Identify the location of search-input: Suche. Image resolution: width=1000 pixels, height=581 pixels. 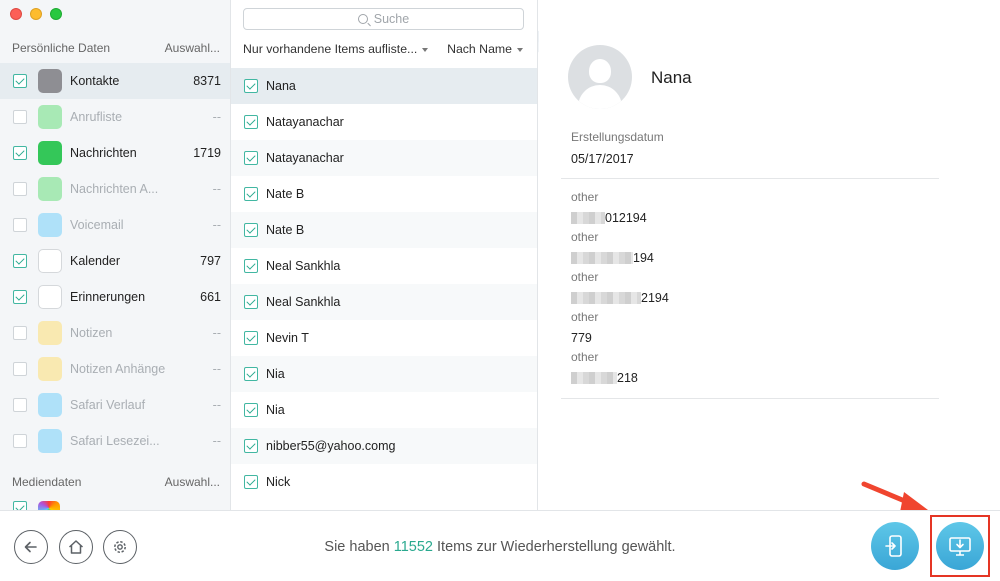
(383, 19).